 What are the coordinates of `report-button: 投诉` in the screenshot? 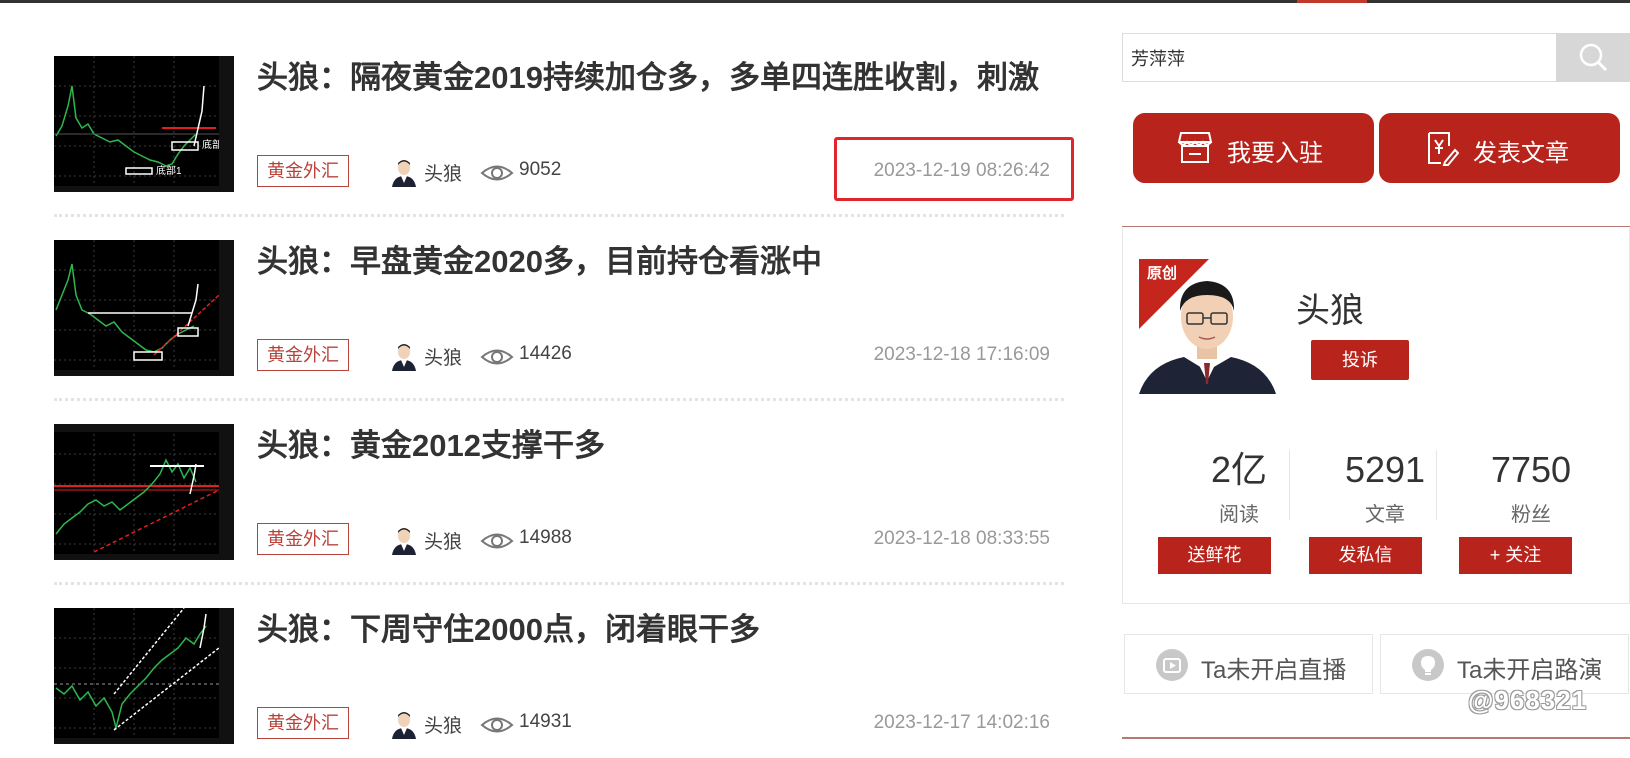 It's located at (1360, 360).